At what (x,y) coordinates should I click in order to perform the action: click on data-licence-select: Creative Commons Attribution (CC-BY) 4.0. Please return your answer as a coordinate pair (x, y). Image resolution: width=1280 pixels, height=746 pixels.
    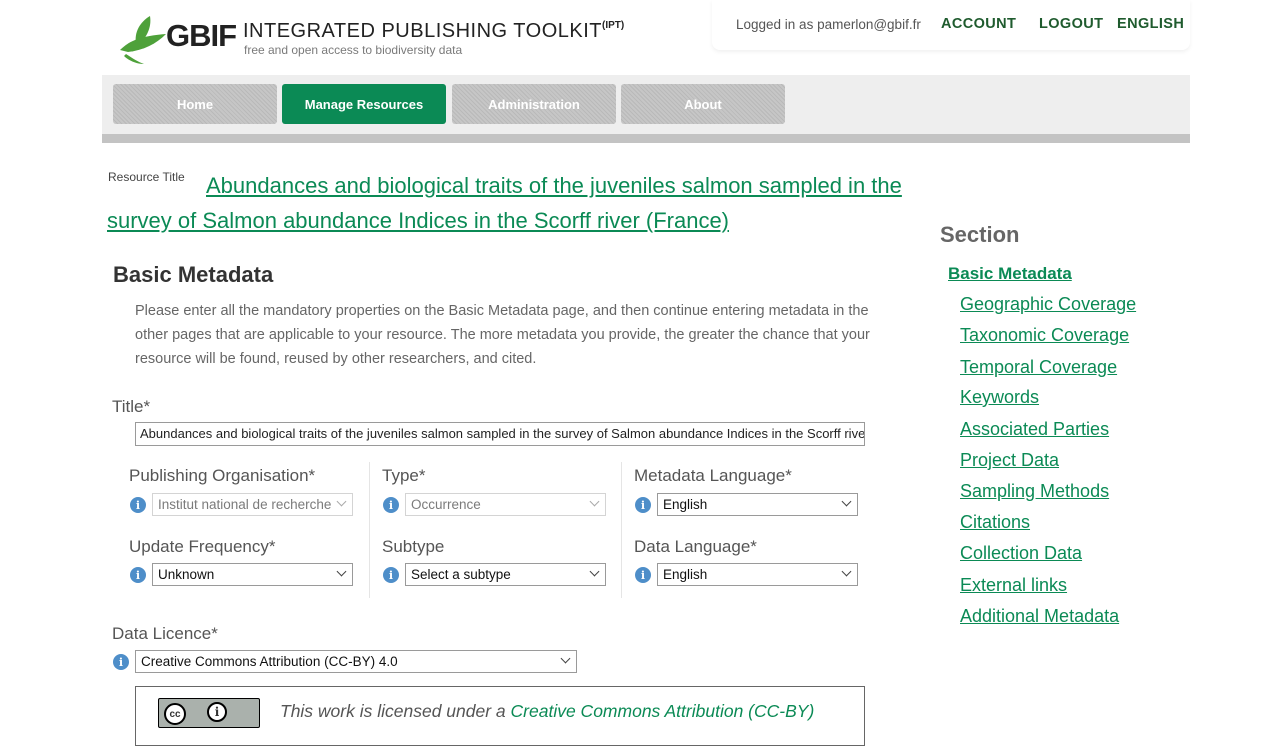
    Looking at the image, I should click on (356, 661).